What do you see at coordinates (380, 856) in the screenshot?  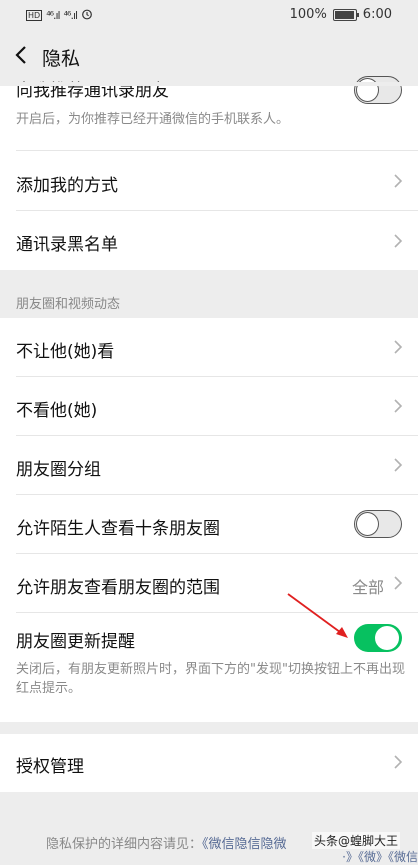 I see `privacy-link-fragment: ·》《微》《微信` at bounding box center [380, 856].